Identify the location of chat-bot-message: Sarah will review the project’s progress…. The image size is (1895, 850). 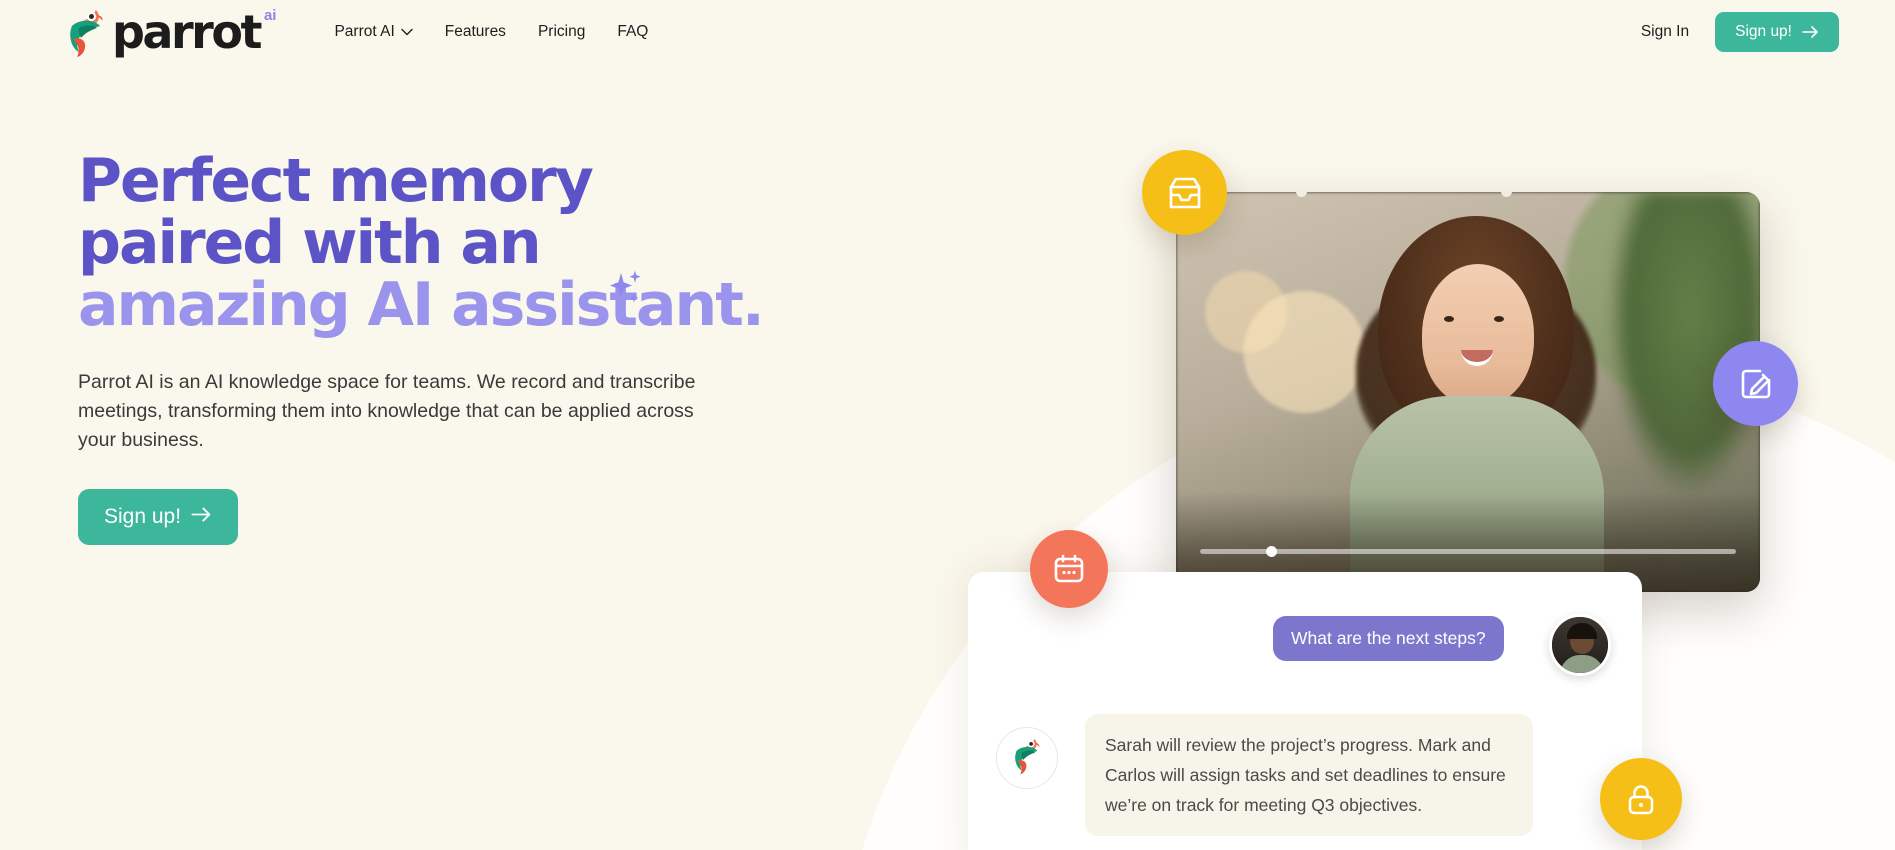
(1309, 775).